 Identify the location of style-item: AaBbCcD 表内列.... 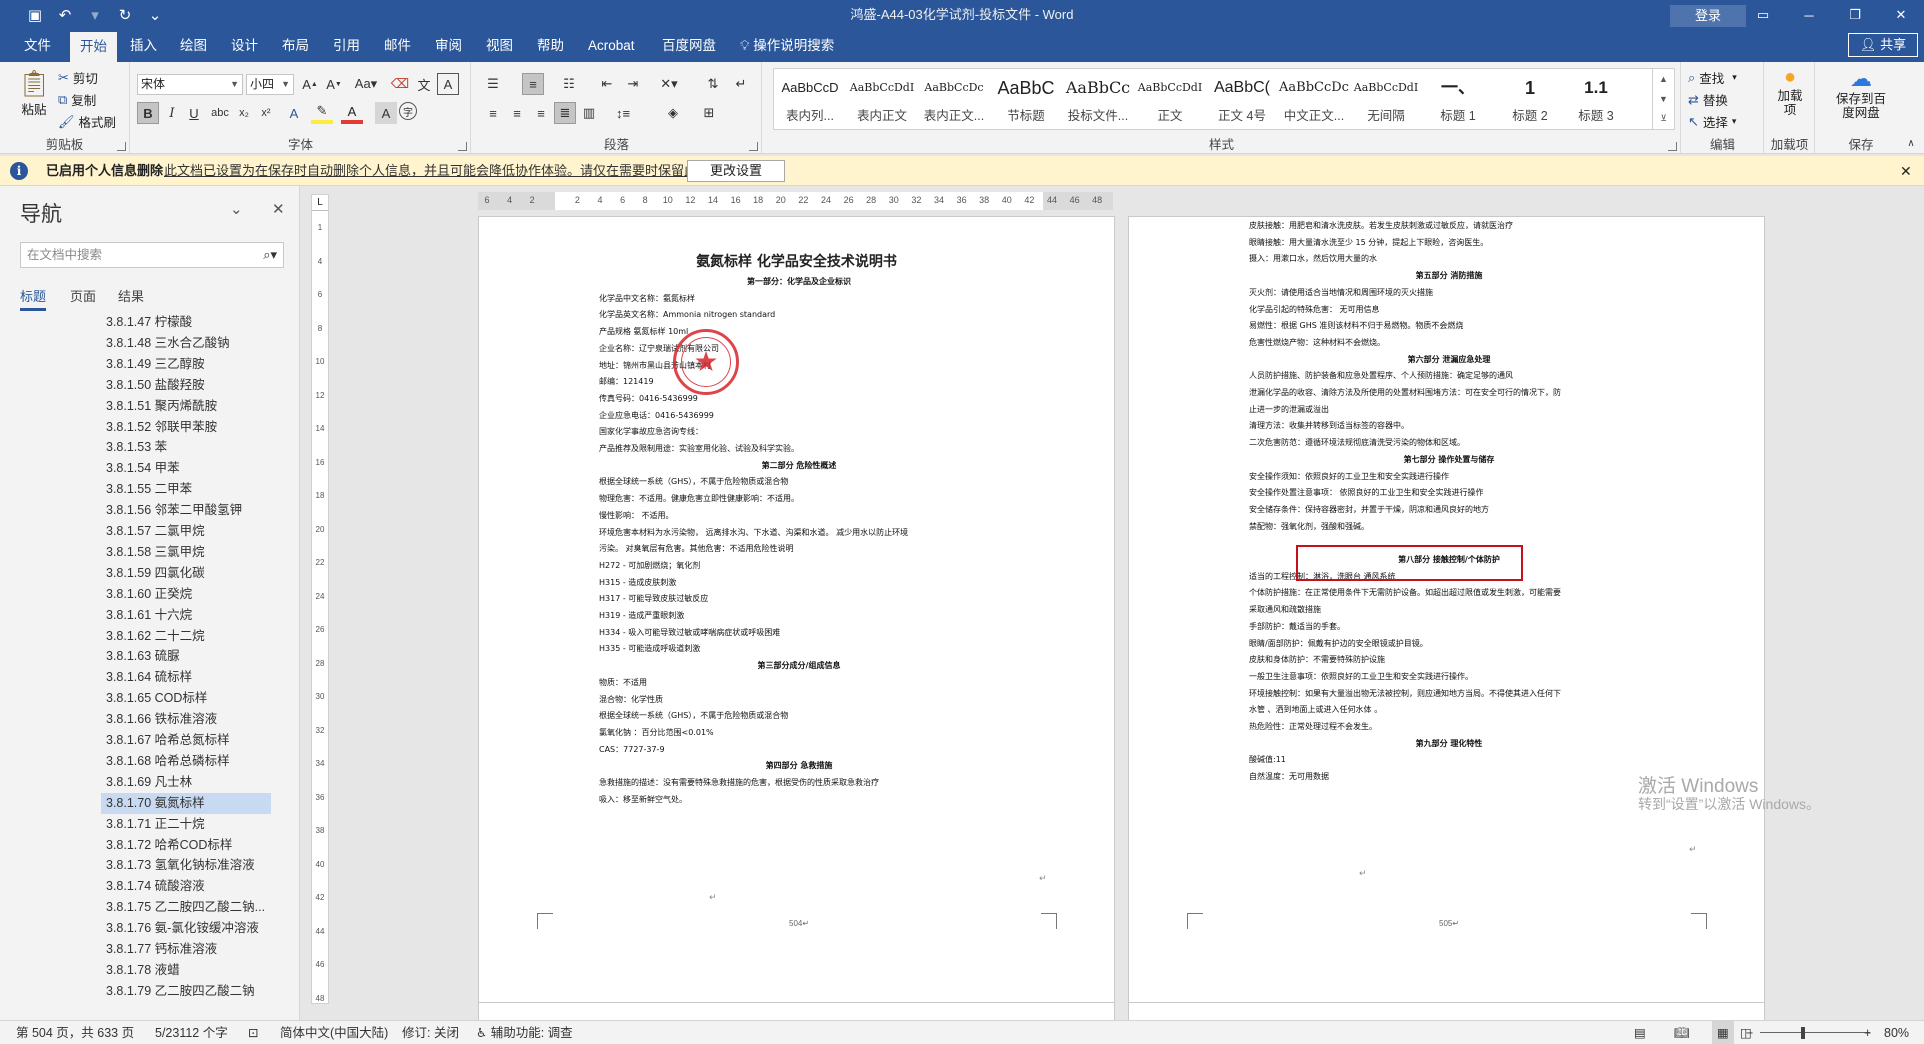
(810, 99).